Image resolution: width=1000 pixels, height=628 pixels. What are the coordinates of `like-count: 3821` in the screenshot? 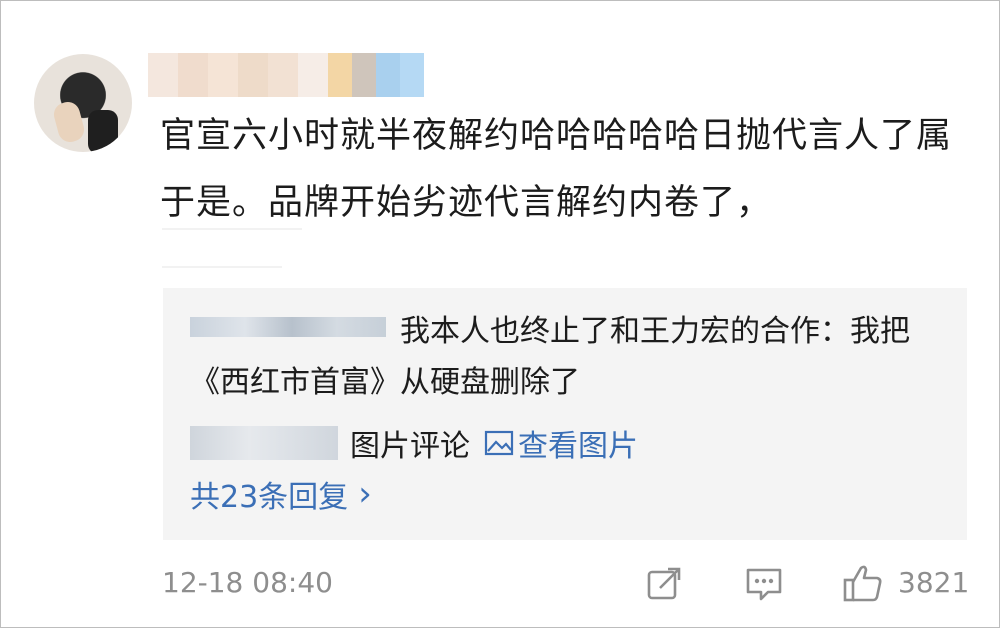 It's located at (934, 582).